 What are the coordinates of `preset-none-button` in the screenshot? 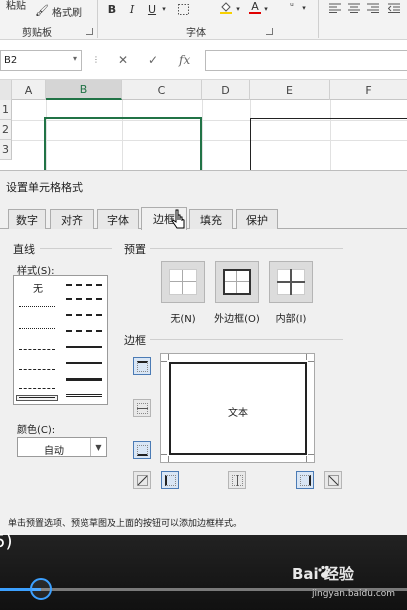 It's located at (183, 282).